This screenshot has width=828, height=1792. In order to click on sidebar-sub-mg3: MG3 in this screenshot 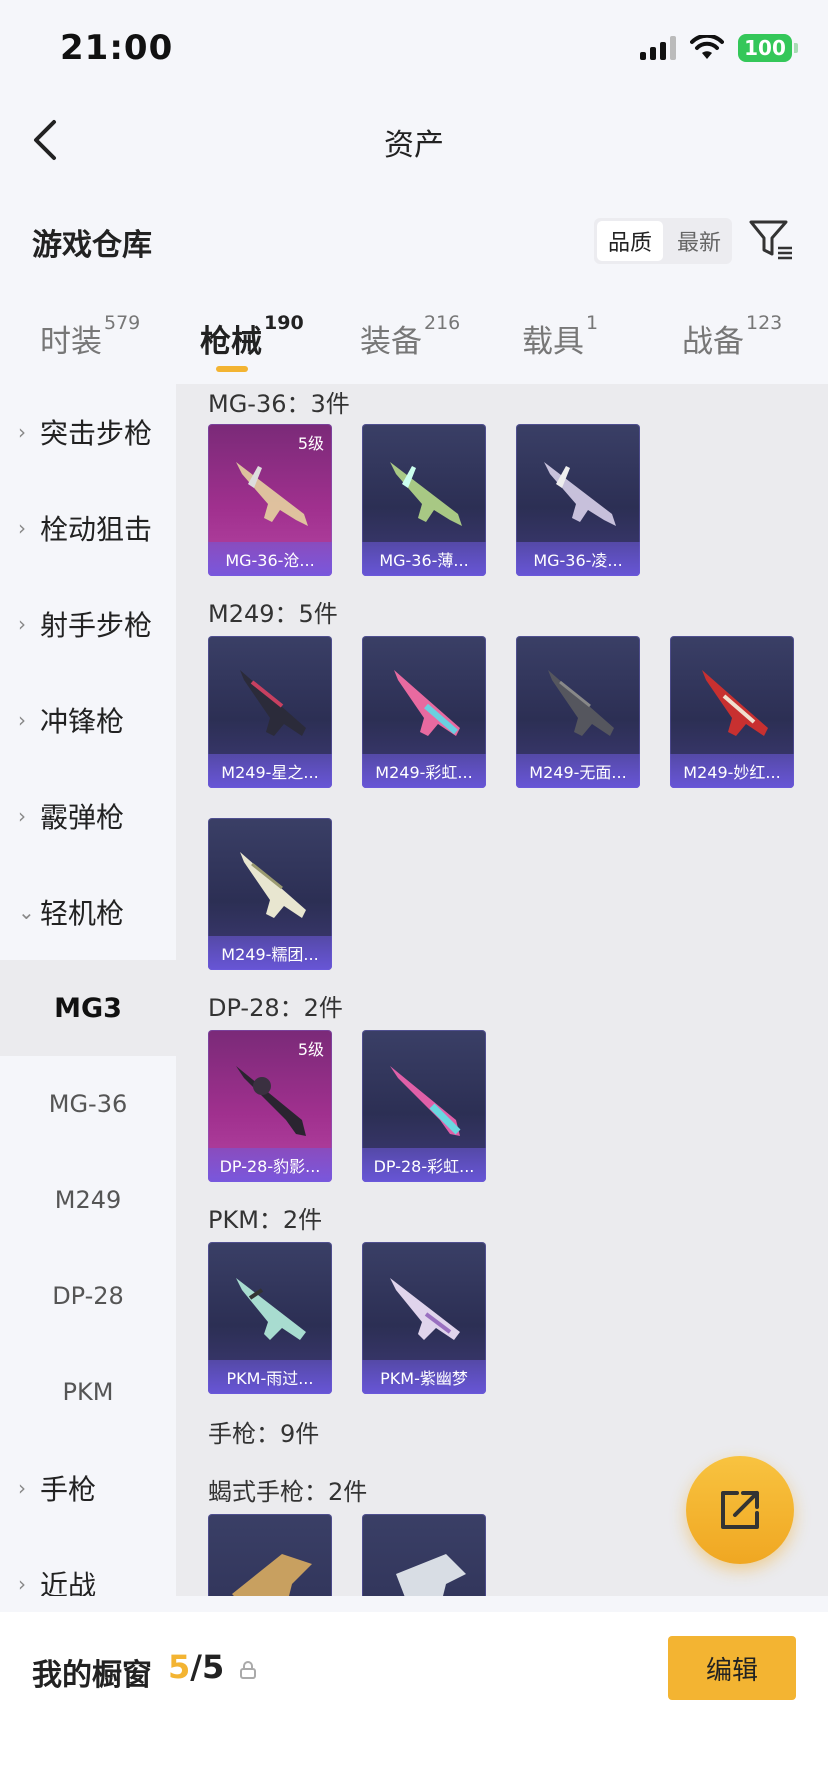, I will do `click(88, 1008)`.